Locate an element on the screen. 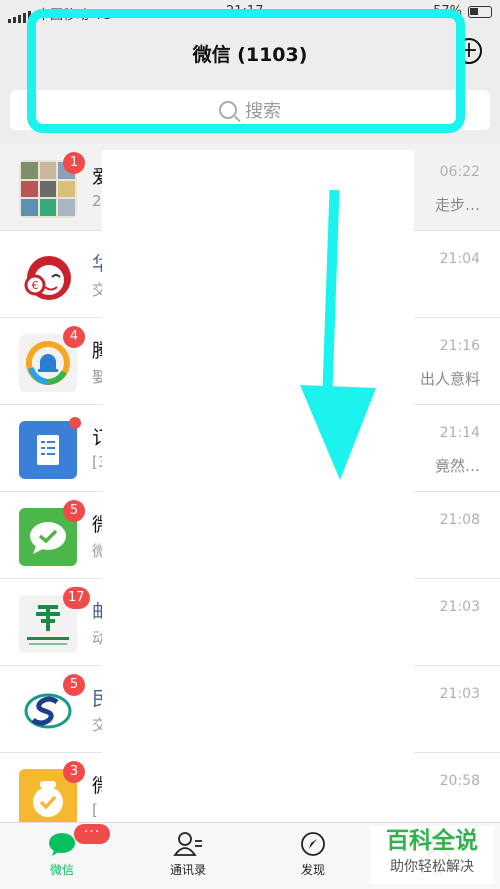  chat-name: 华 is located at coordinates (97, 264).